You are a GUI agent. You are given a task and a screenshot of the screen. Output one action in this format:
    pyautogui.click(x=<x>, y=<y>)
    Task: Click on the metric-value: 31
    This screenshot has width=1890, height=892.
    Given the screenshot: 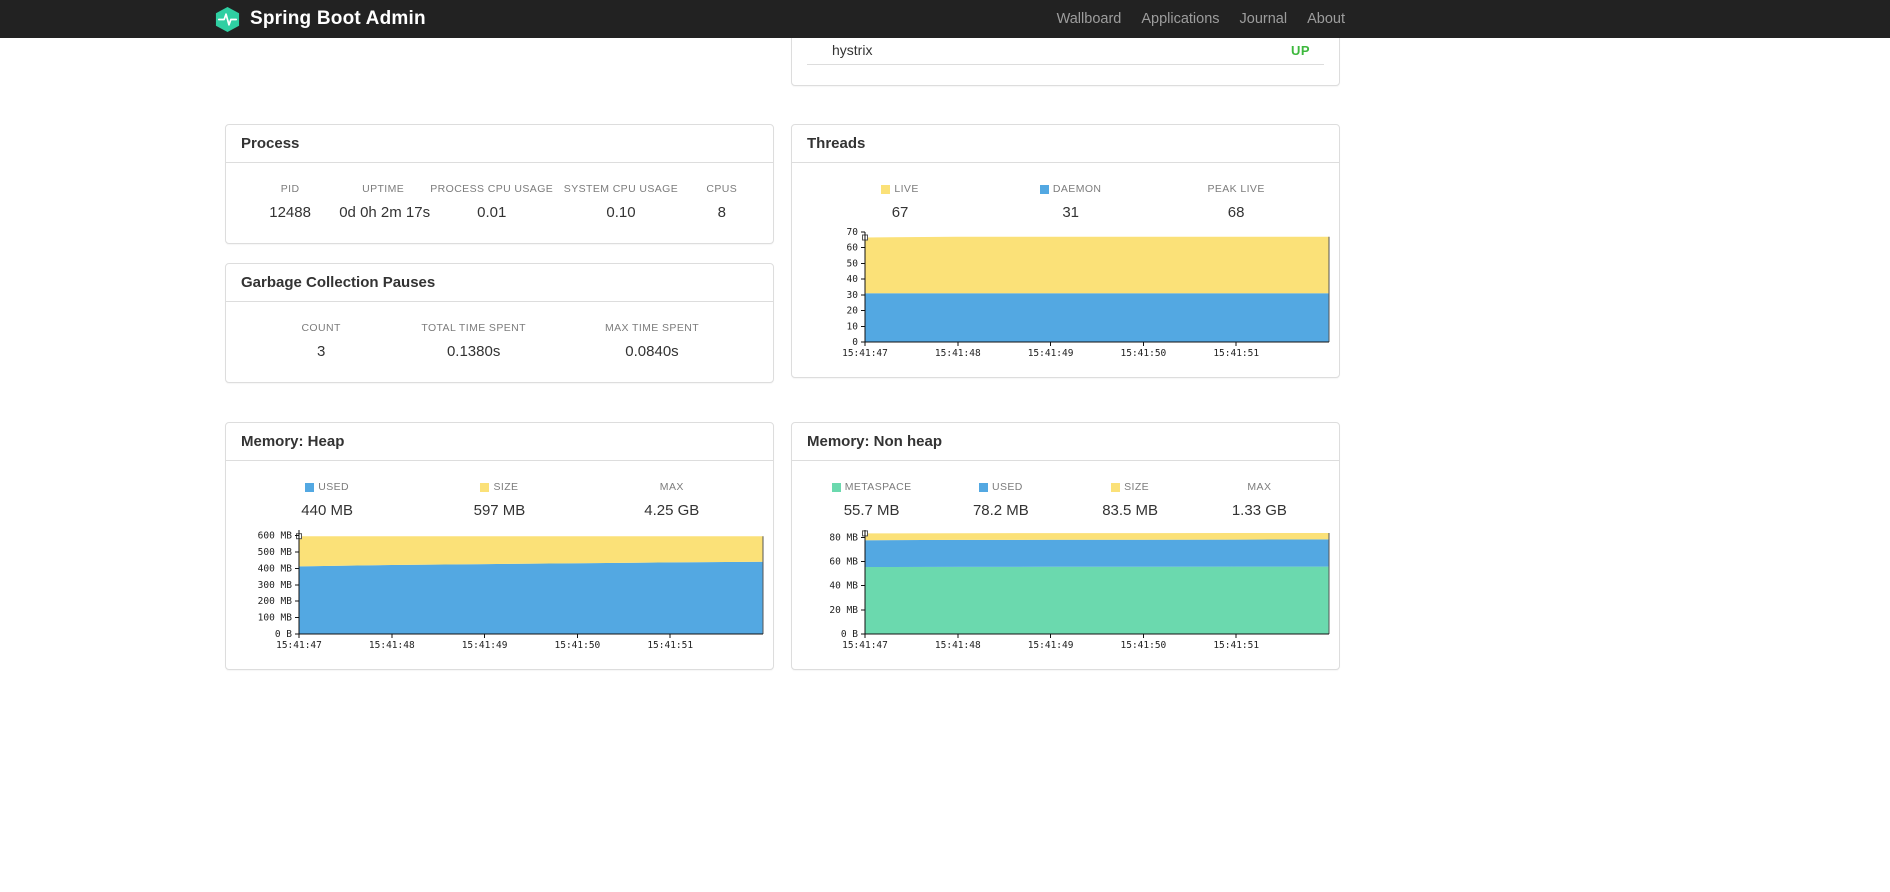 What is the action you would take?
    pyautogui.click(x=1070, y=212)
    